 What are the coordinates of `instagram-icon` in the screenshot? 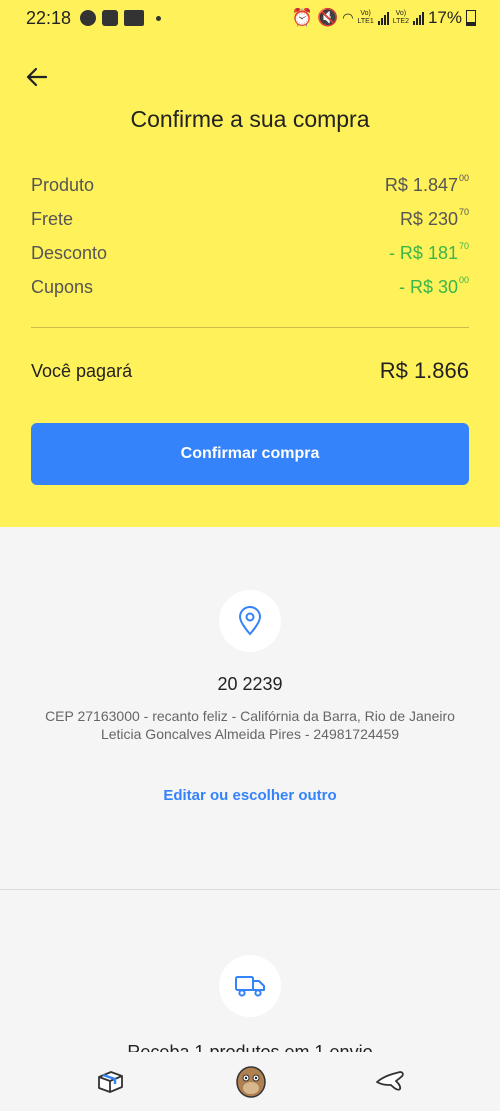 It's located at (110, 18).